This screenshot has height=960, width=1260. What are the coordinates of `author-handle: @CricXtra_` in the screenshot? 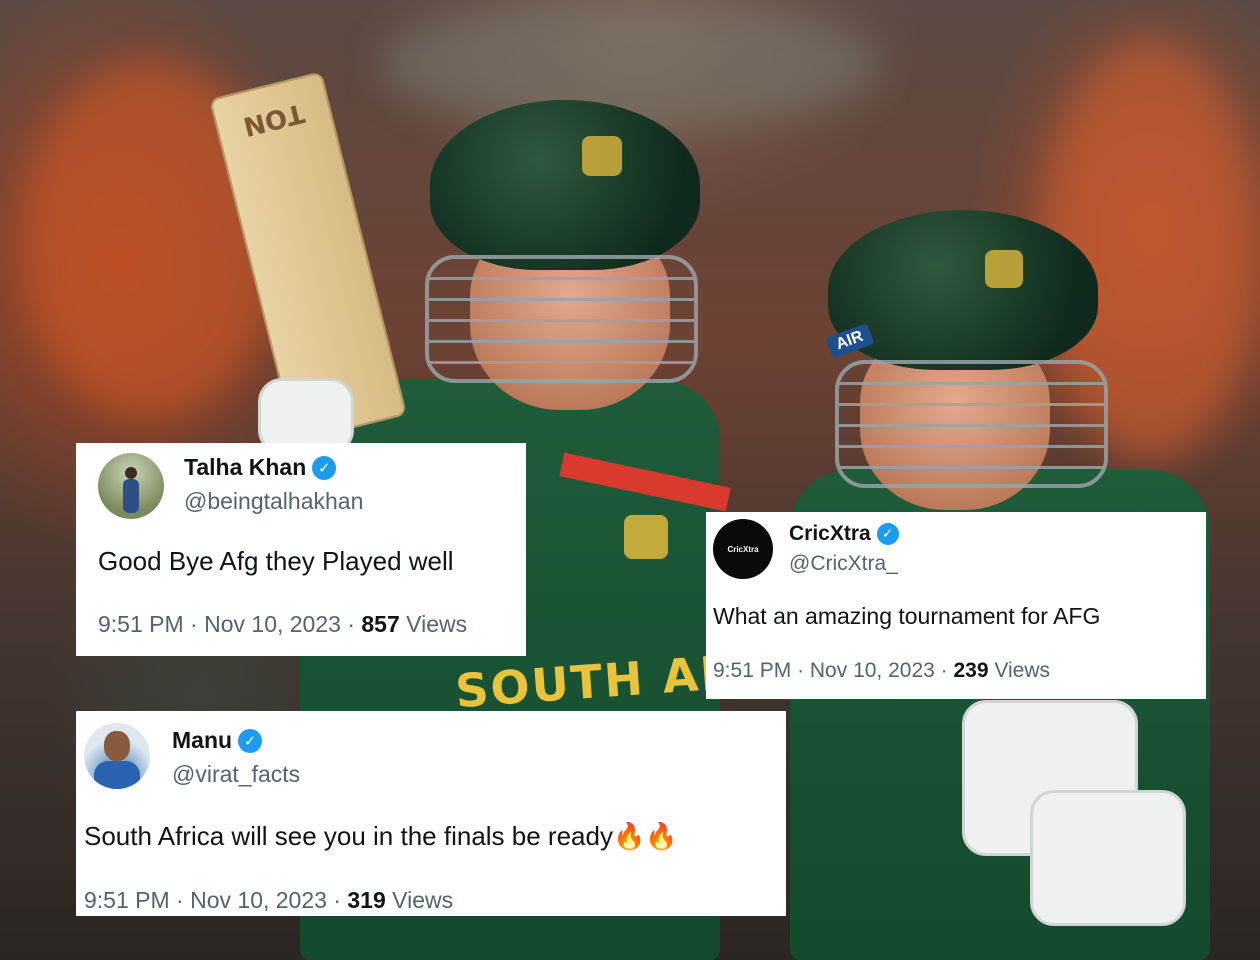 It's located at (843, 564).